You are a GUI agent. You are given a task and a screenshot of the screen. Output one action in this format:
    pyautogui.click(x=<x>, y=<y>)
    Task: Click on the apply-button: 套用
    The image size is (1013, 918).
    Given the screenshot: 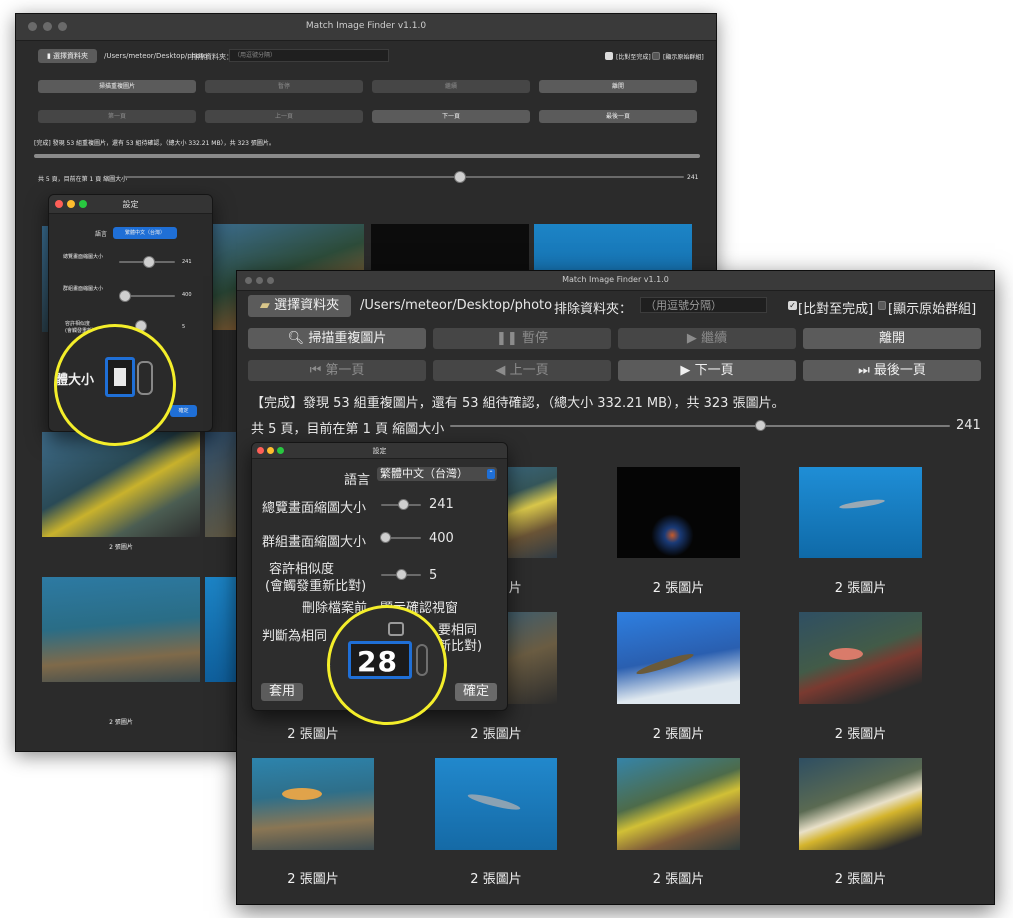 What is the action you would take?
    pyautogui.click(x=282, y=692)
    